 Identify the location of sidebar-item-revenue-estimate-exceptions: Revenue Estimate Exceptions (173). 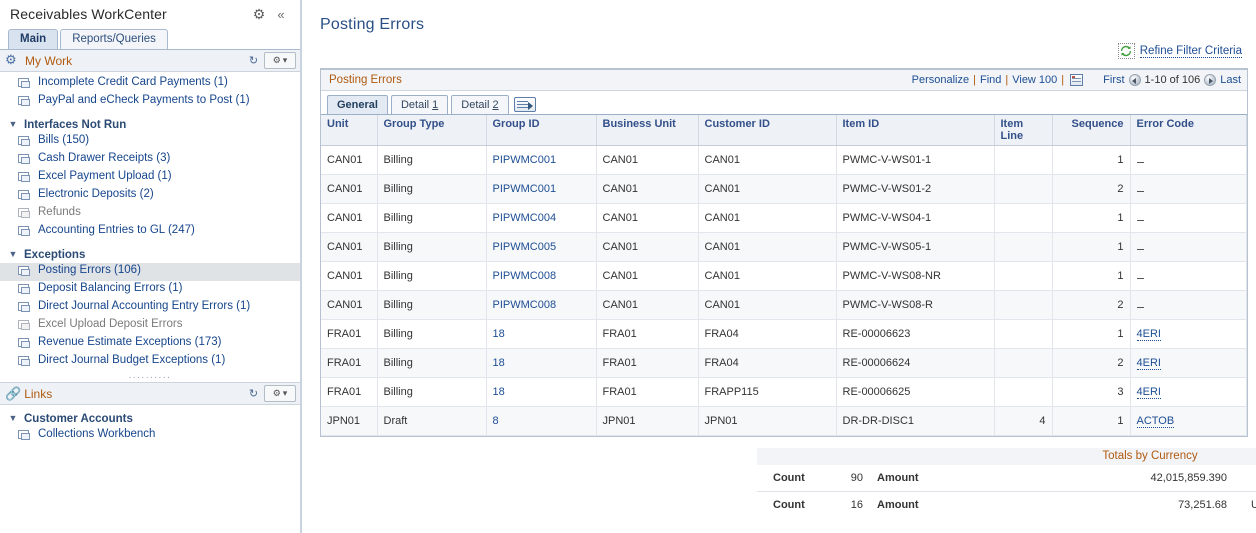
(150, 344).